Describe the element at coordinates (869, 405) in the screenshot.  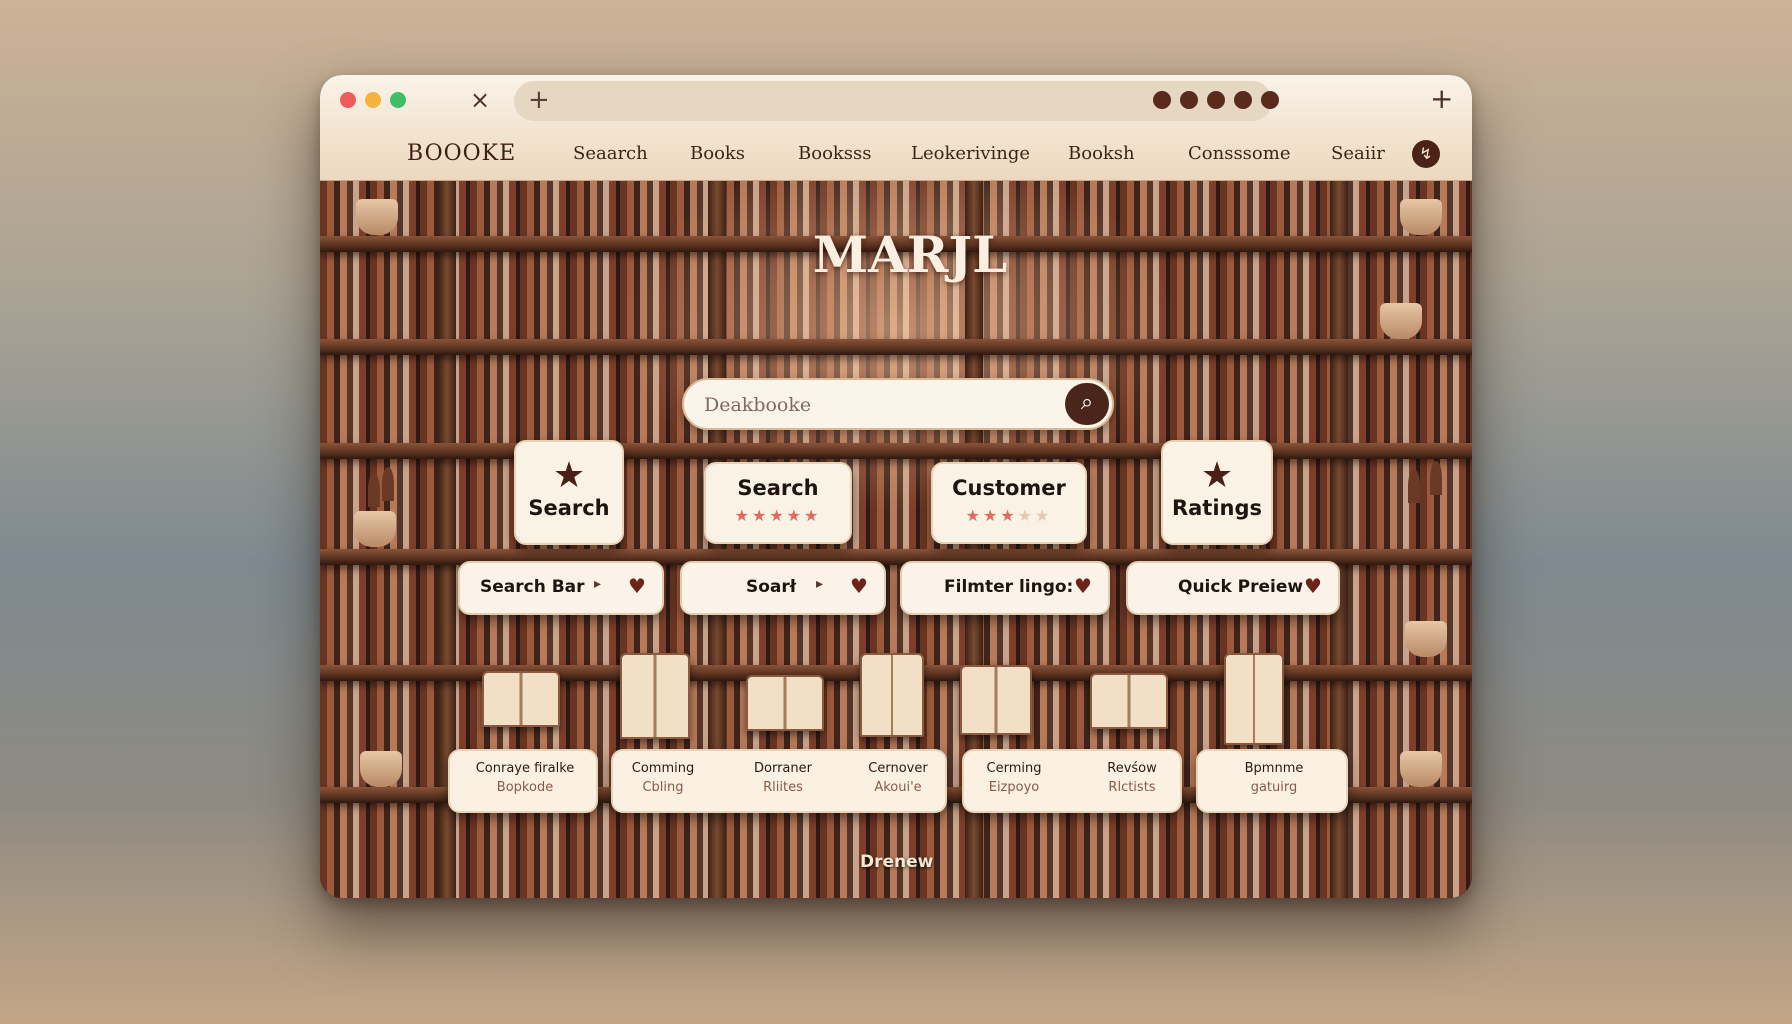
I see `search-input` at that location.